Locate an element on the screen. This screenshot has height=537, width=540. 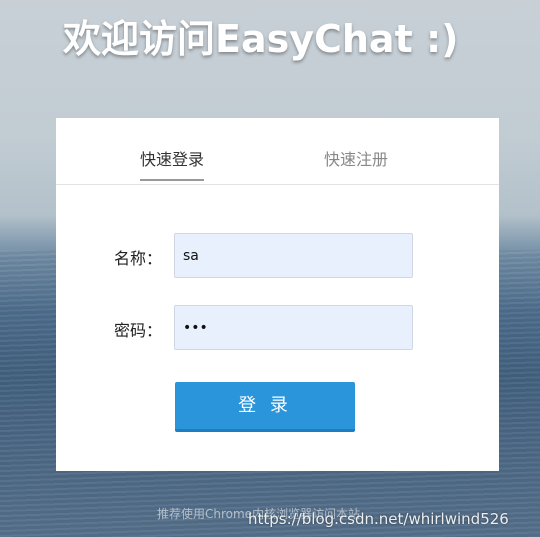
tab-quick-login: 快速登录 is located at coordinates (172, 163).